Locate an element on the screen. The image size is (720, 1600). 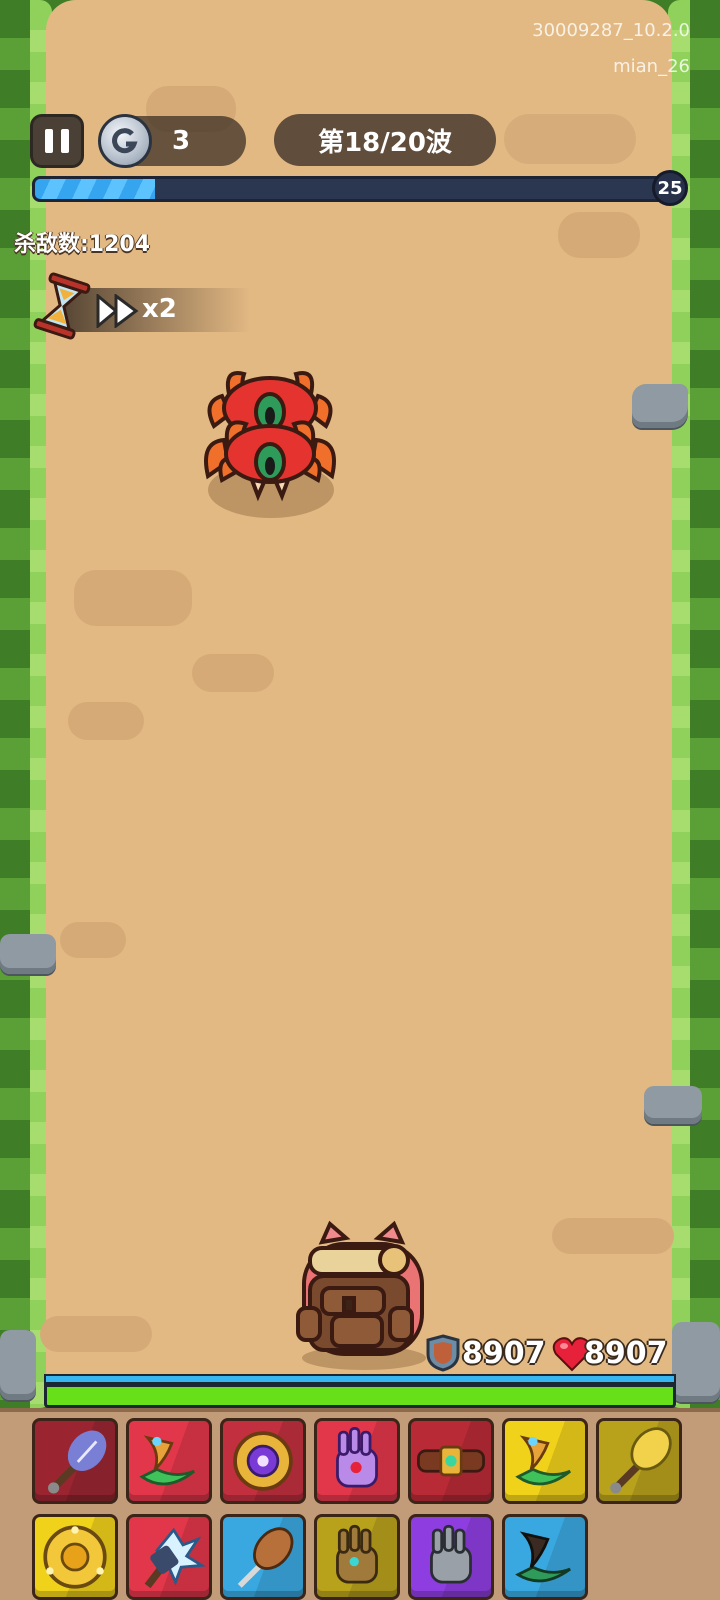
gray-glove-icon is located at coordinates (451, 1554).